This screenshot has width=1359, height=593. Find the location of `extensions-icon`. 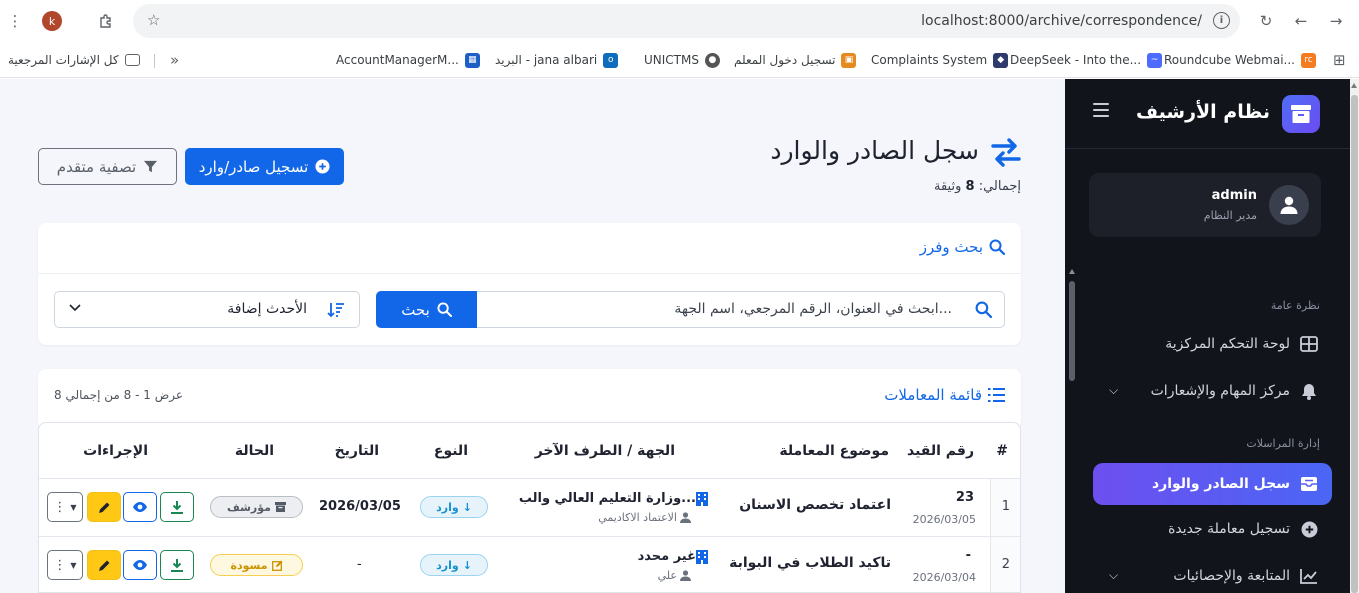

extensions-icon is located at coordinates (106, 21).